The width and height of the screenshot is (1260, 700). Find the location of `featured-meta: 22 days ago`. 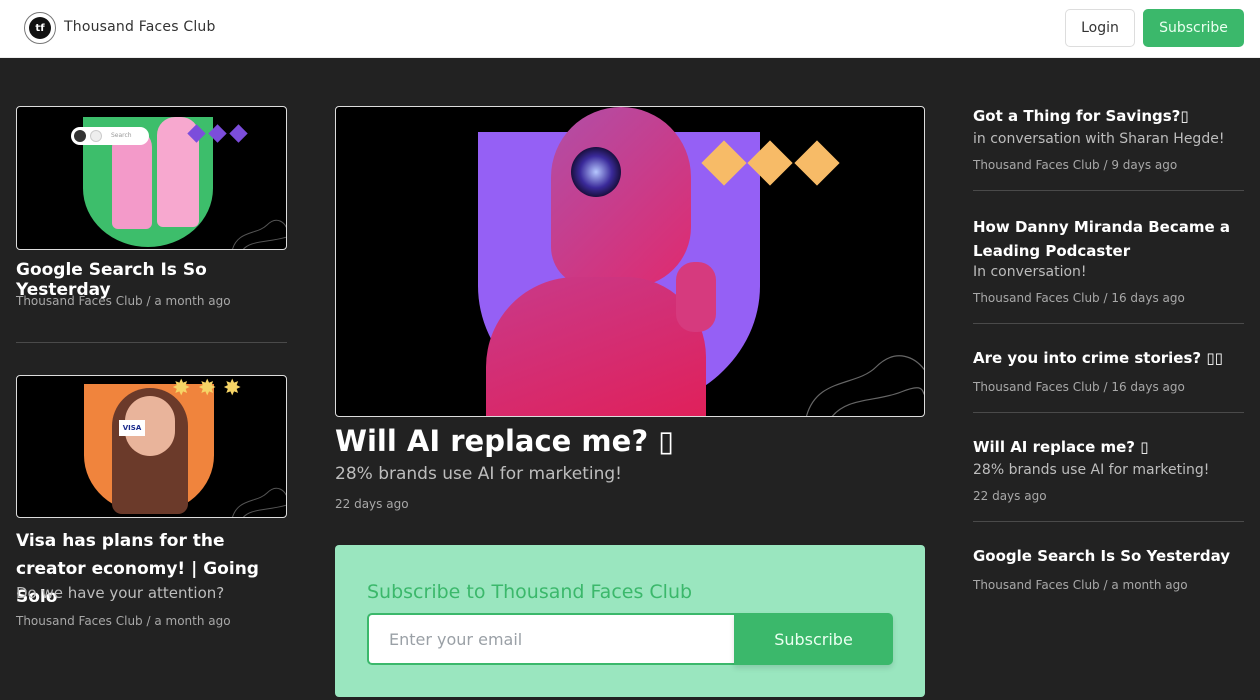

featured-meta: 22 days ago is located at coordinates (372, 504).